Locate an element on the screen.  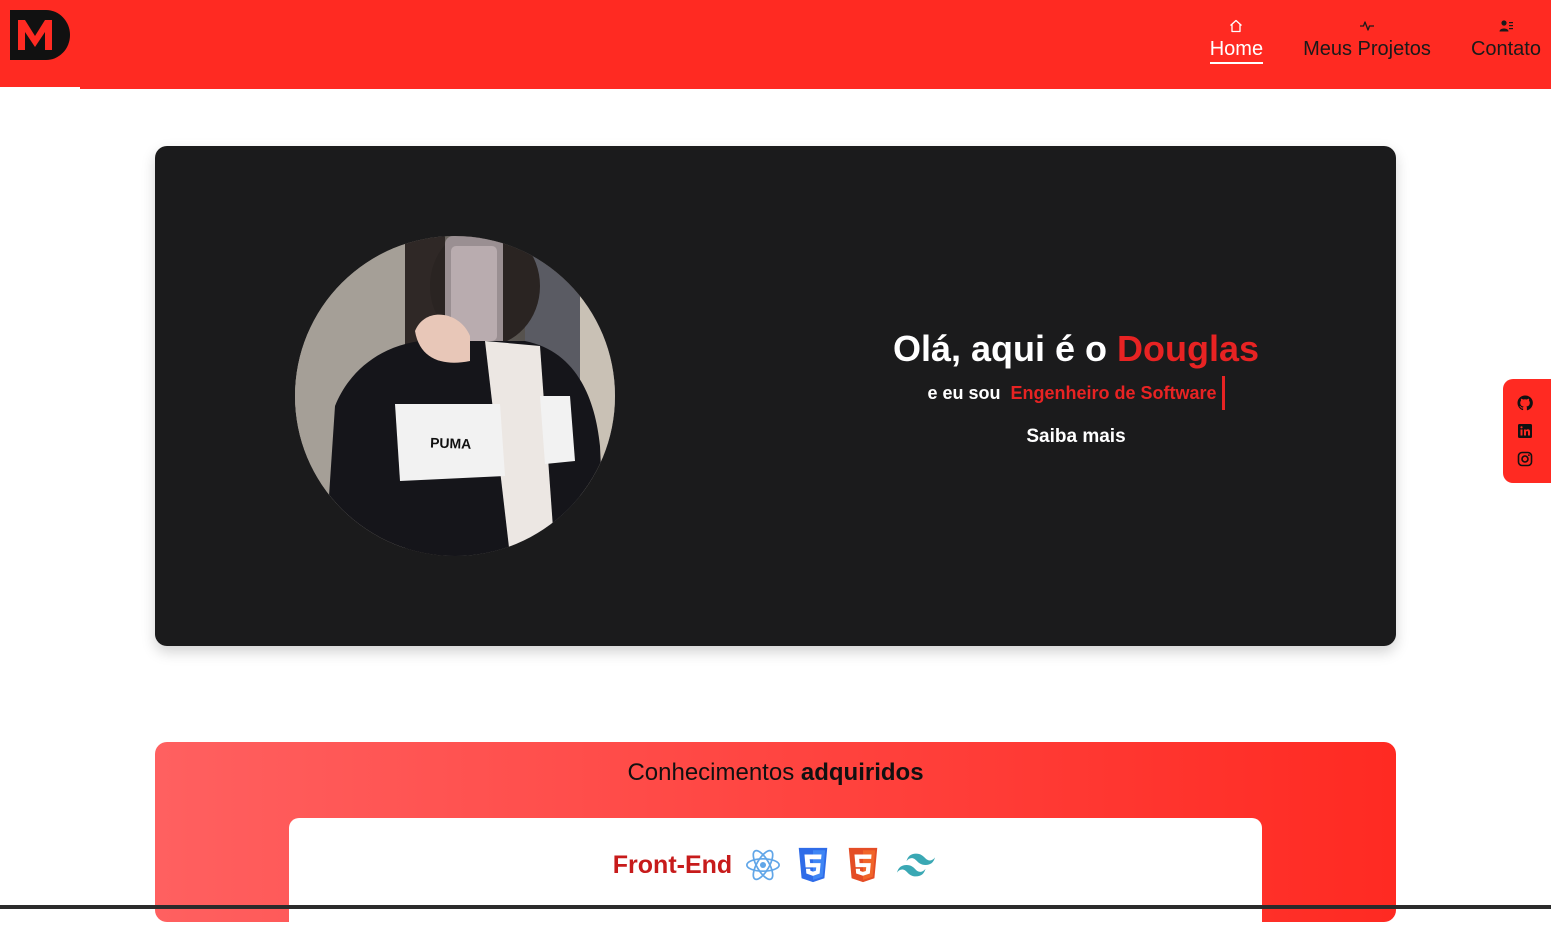
github-link is located at coordinates (1525, 403).